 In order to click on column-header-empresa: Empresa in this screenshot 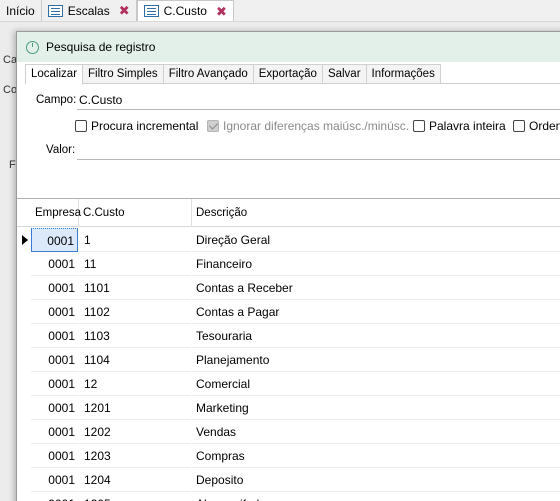, I will do `click(56, 213)`.